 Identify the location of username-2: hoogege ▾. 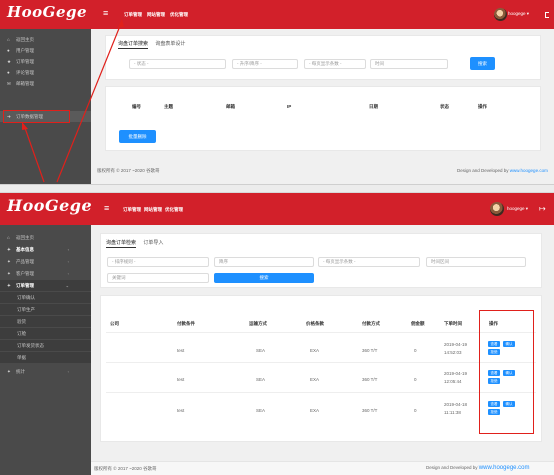
(517, 209).